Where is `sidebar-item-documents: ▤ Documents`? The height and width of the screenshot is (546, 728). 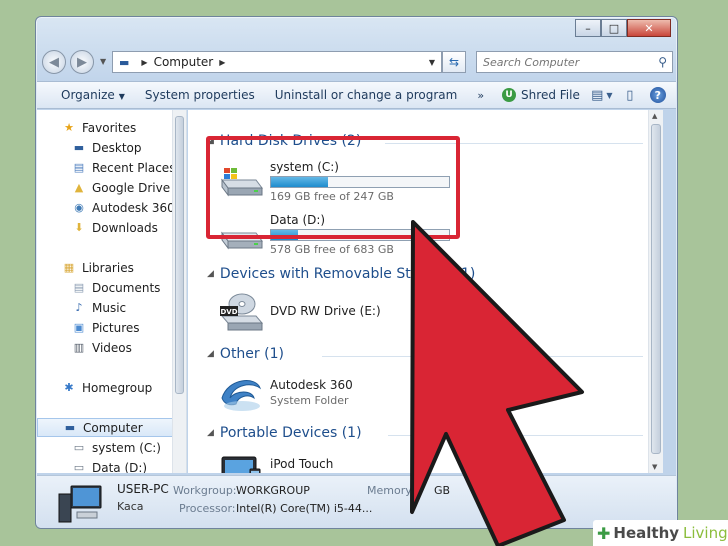 sidebar-item-documents: ▤ Documents is located at coordinates (111, 287).